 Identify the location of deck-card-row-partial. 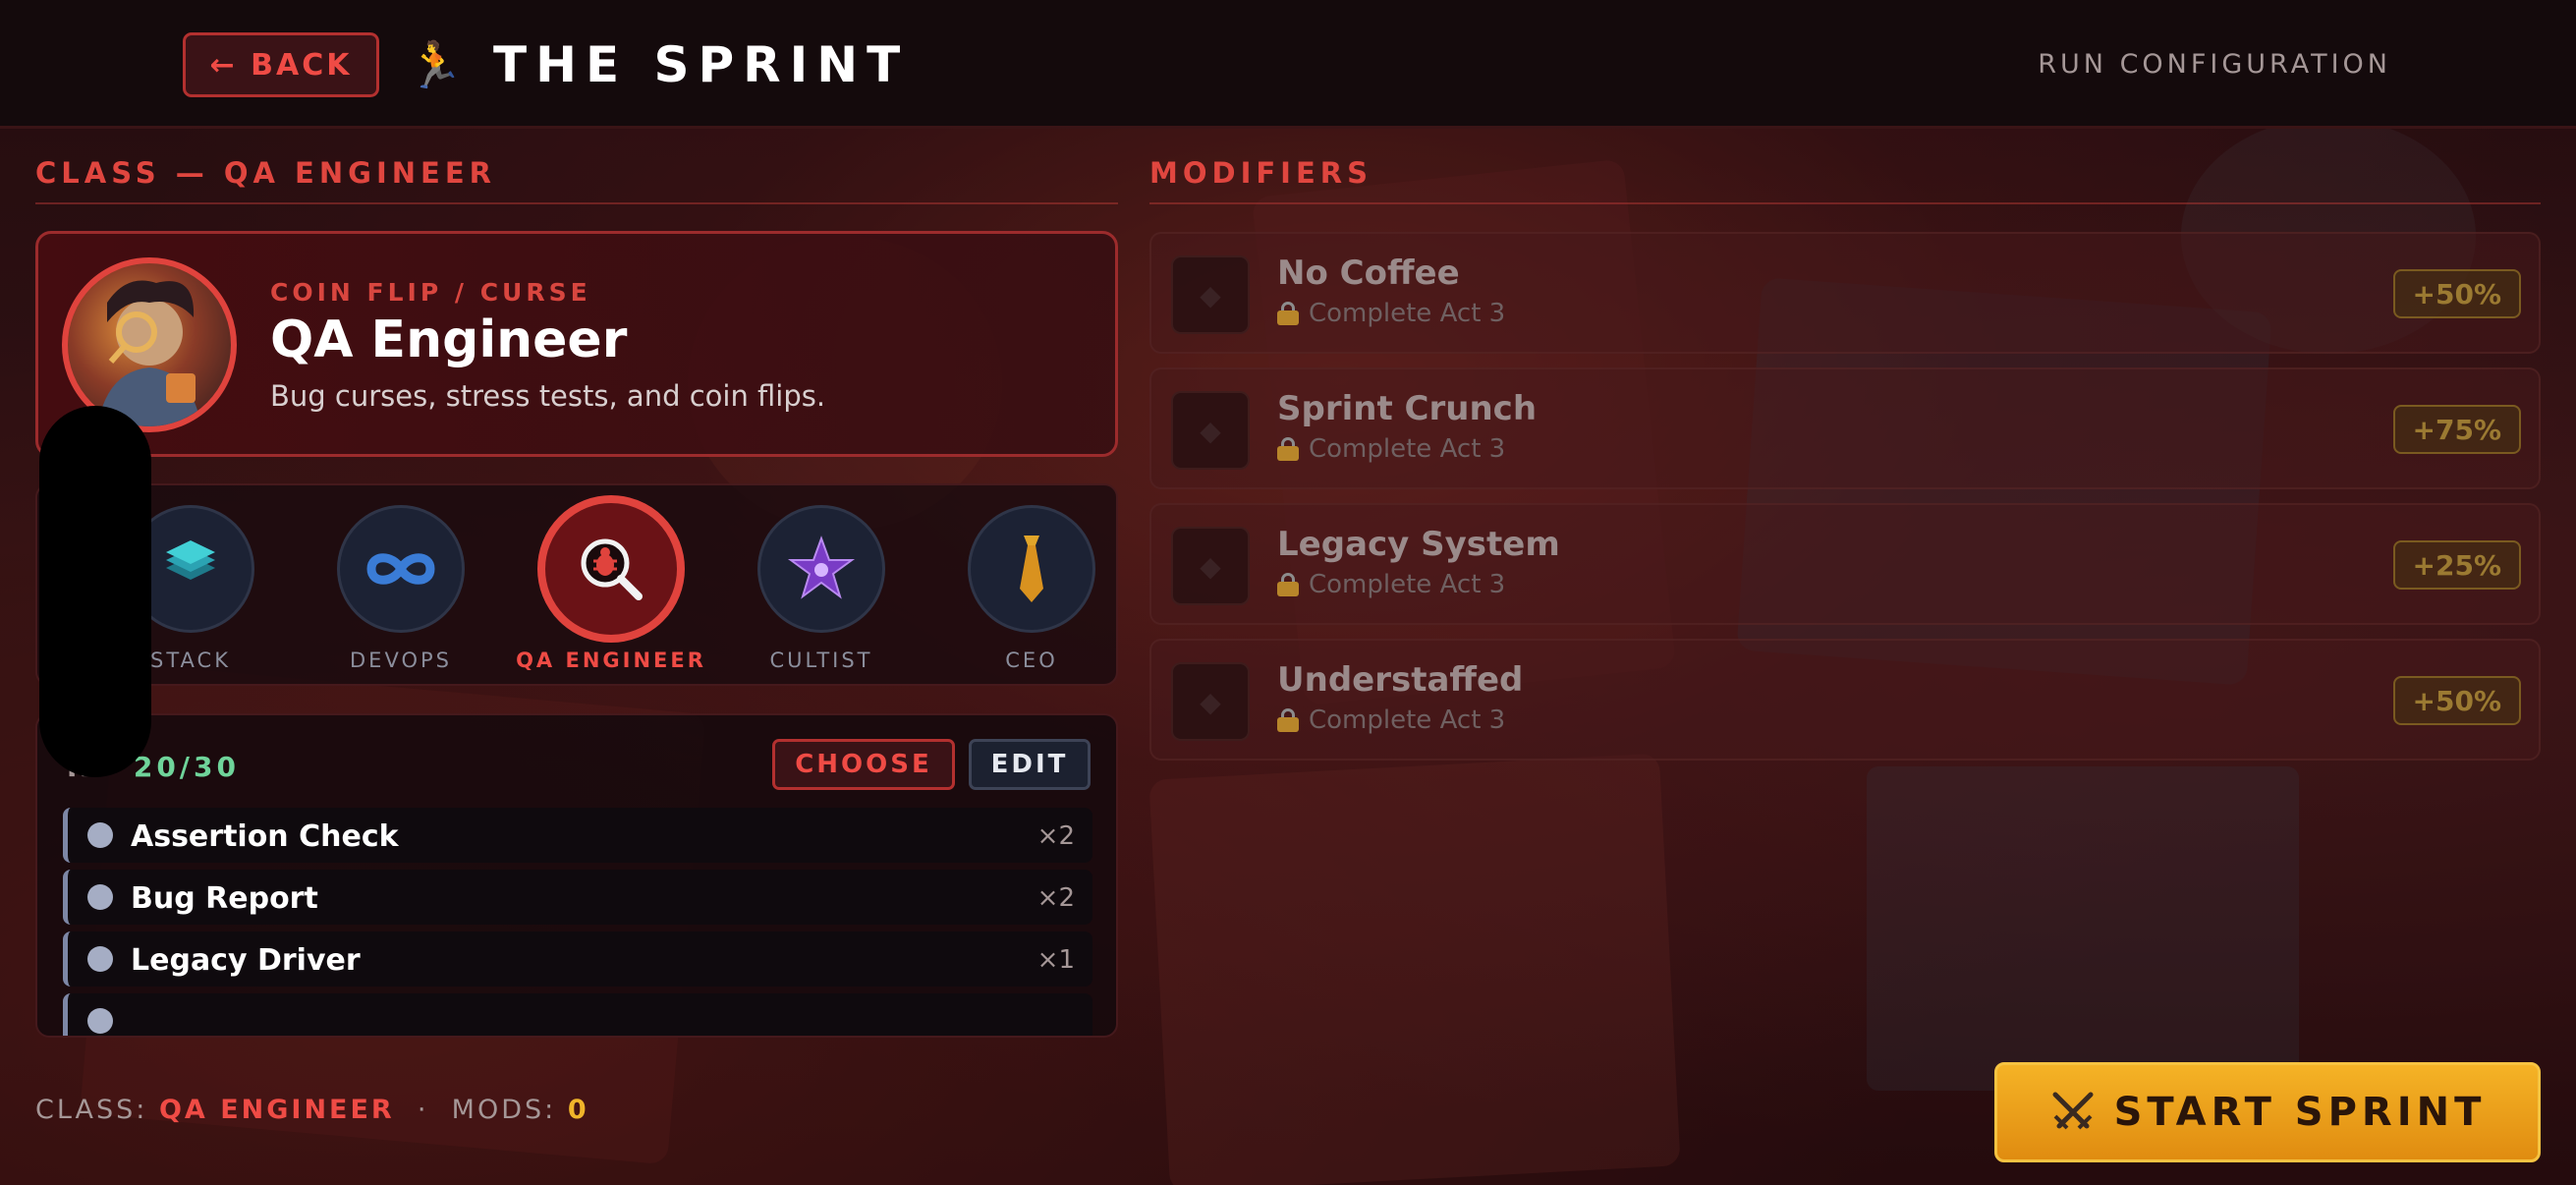
(577, 1014).